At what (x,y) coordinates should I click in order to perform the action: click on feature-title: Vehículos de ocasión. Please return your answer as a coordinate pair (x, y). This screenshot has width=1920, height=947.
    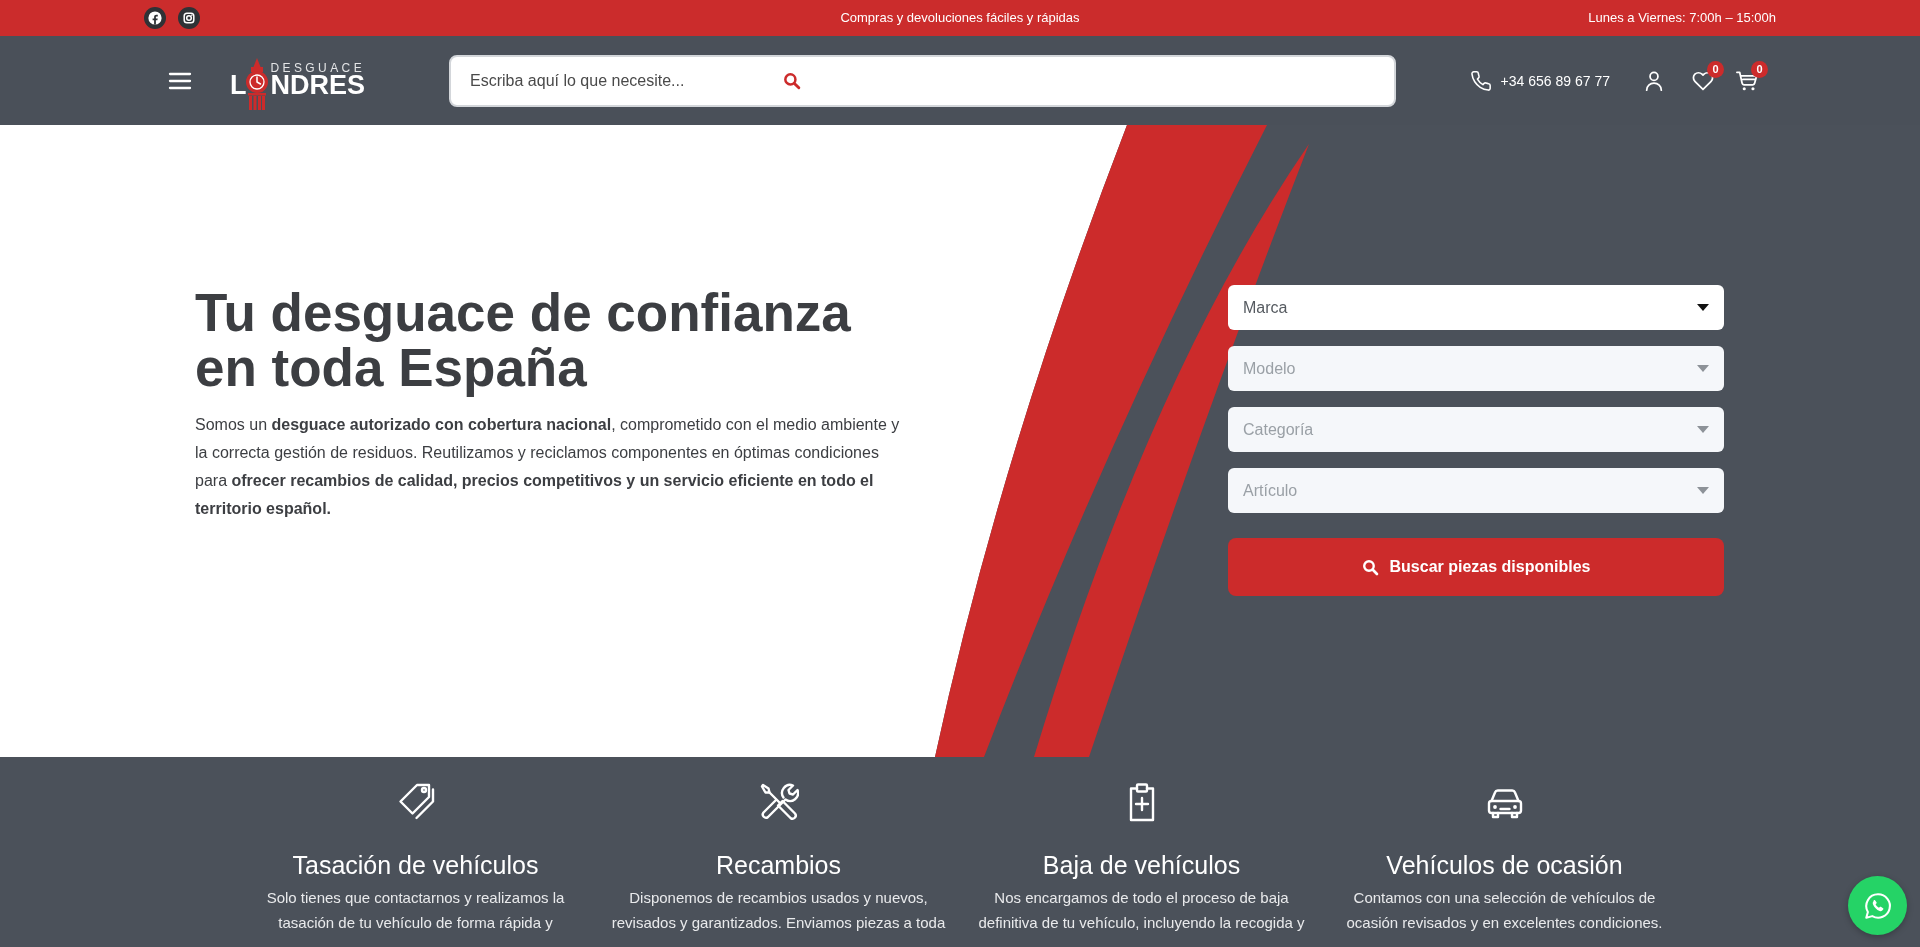
    Looking at the image, I should click on (1504, 865).